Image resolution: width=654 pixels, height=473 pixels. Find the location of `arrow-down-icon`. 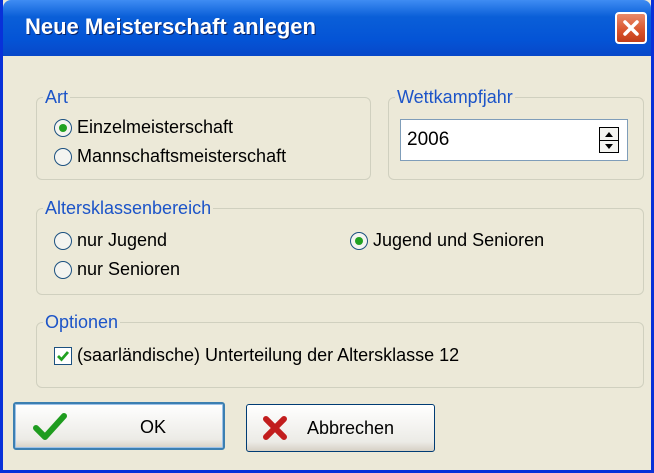

arrow-down-icon is located at coordinates (609, 146).